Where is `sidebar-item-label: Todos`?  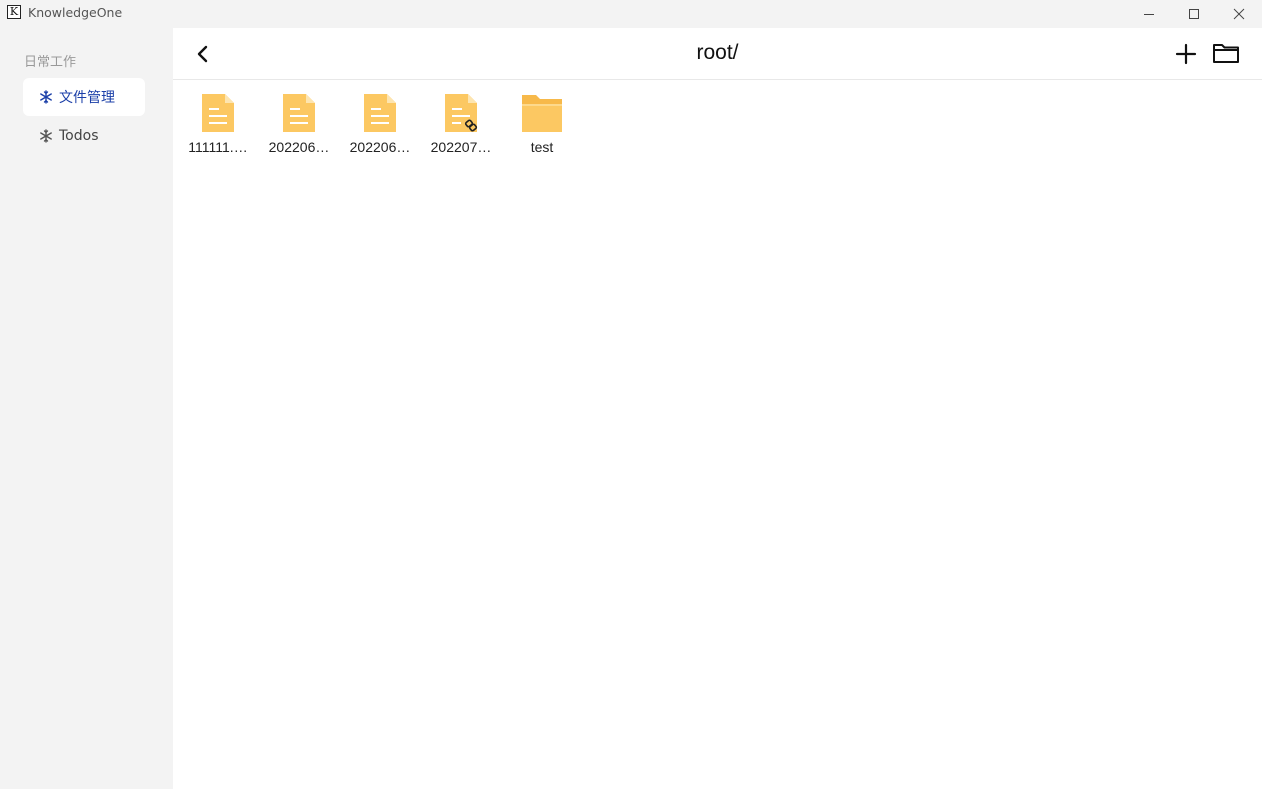 sidebar-item-label: Todos is located at coordinates (79, 136).